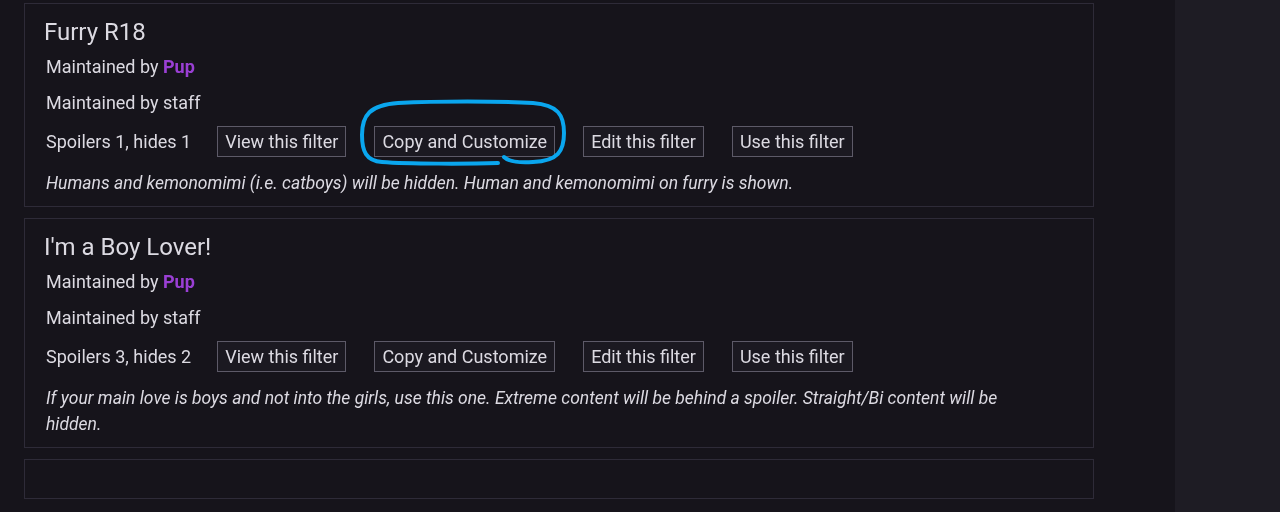 The image size is (1280, 512). I want to click on filter-title: I'm a Boy Lover!, so click(128, 247).